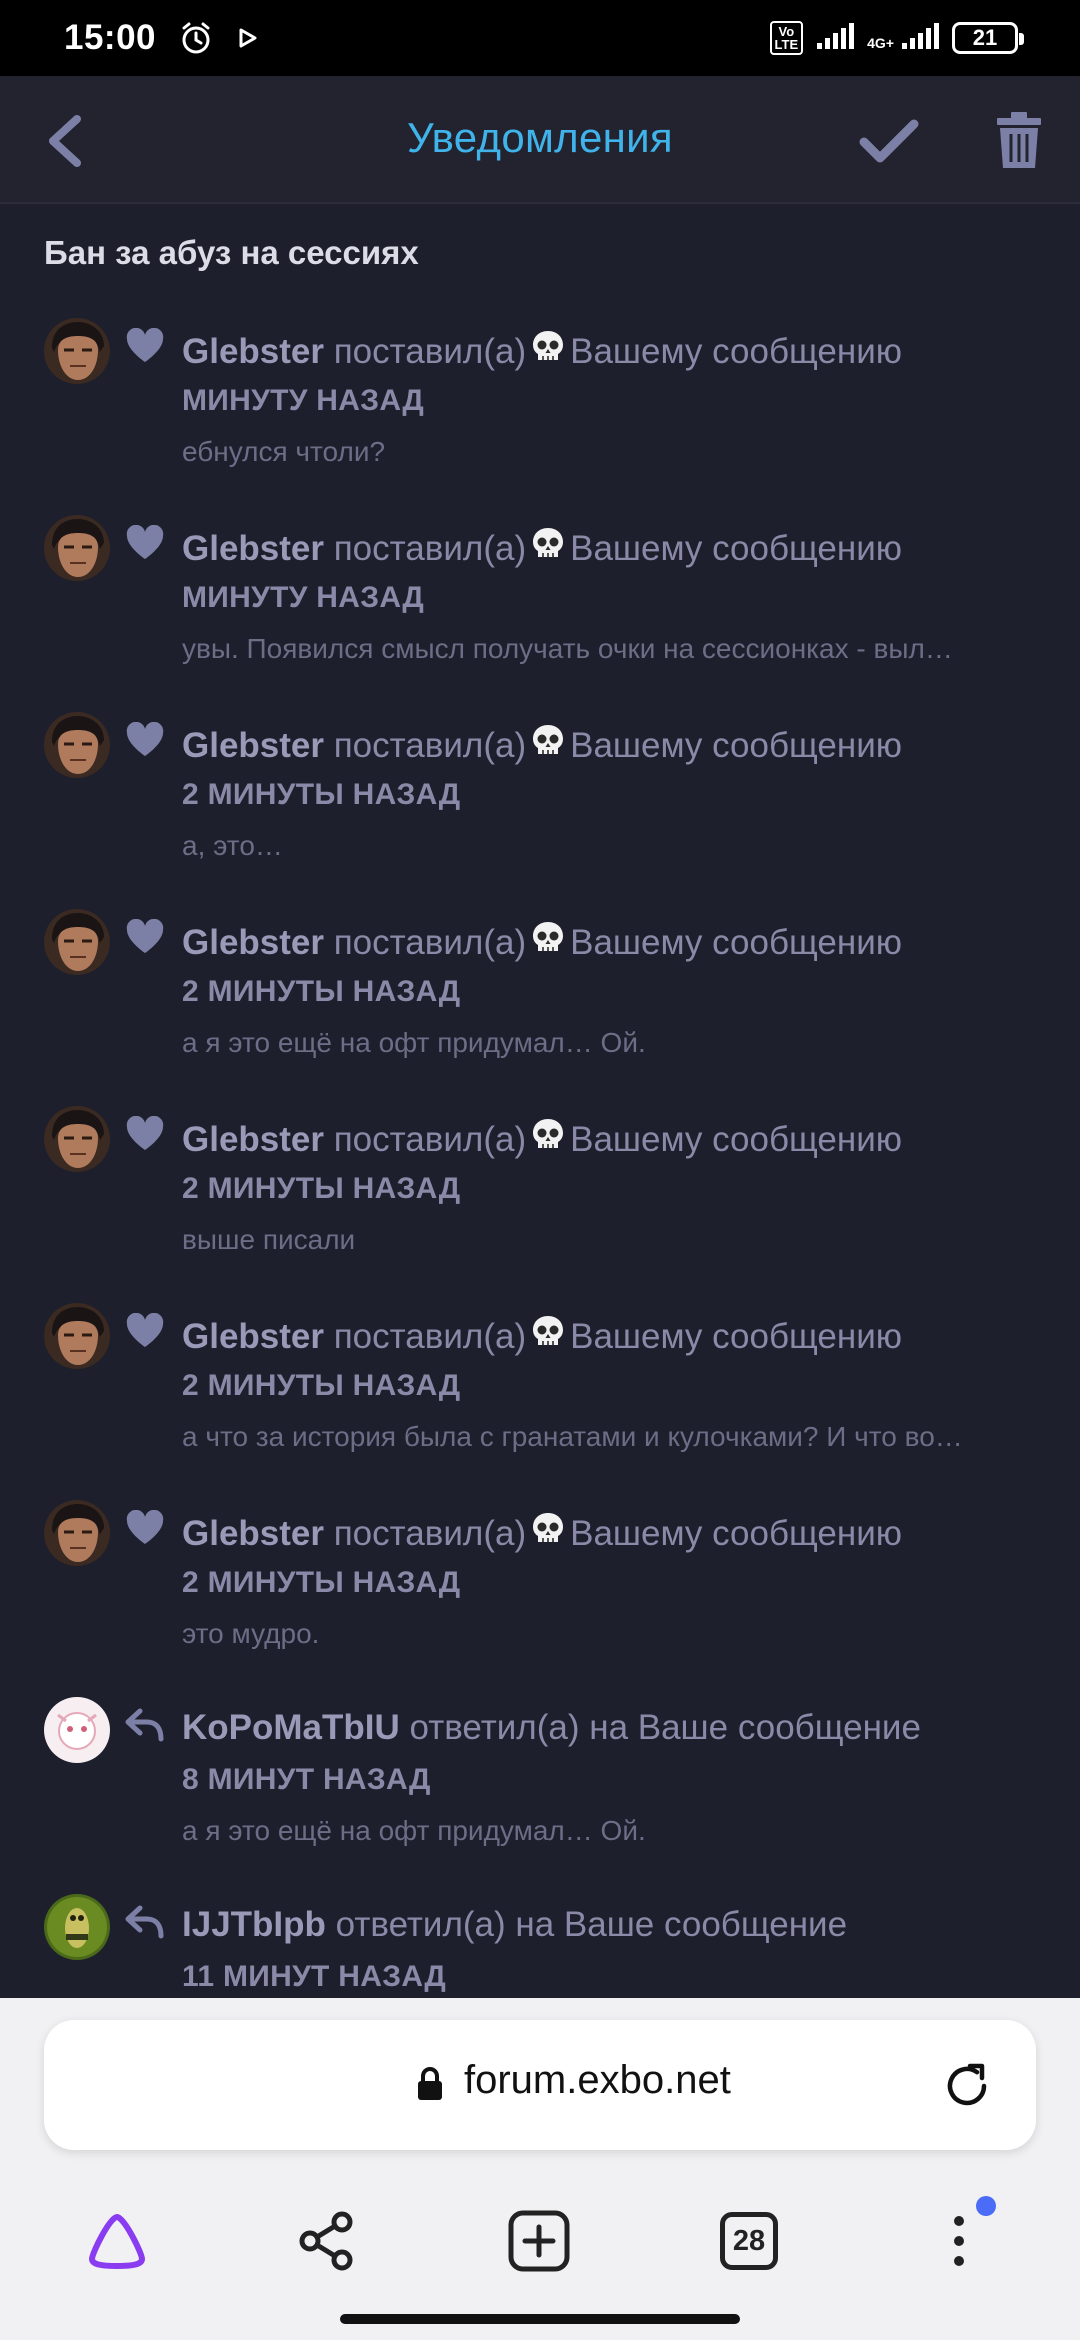 The height and width of the screenshot is (2340, 1080). Describe the element at coordinates (540, 2319) in the screenshot. I see `home-indicator` at that location.